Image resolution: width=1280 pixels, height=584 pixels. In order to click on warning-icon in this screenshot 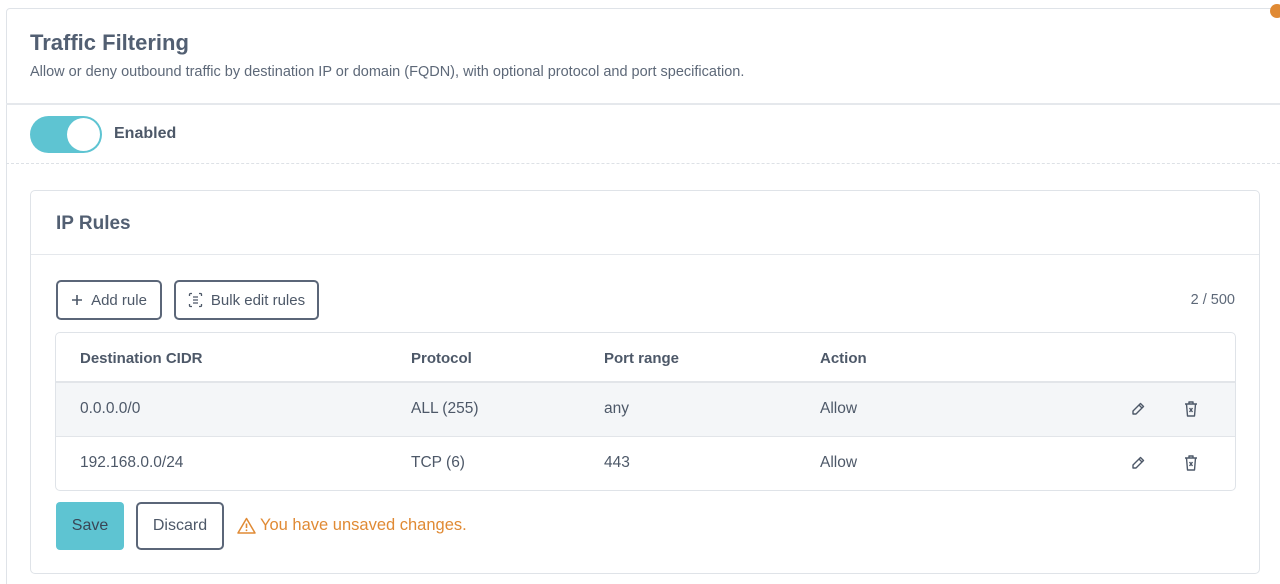, I will do `click(246, 525)`.